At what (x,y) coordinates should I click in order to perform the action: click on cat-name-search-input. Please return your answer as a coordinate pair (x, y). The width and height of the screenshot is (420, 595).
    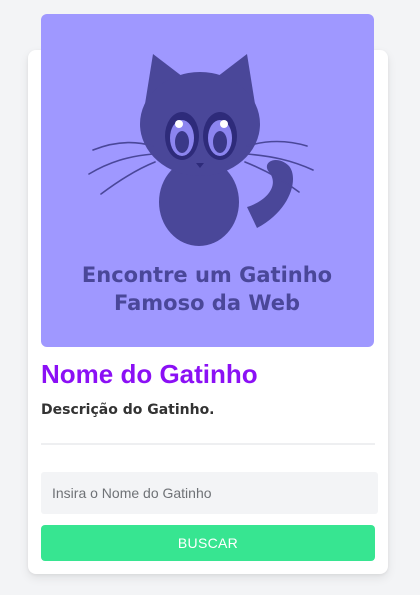
    Looking at the image, I should click on (209, 493).